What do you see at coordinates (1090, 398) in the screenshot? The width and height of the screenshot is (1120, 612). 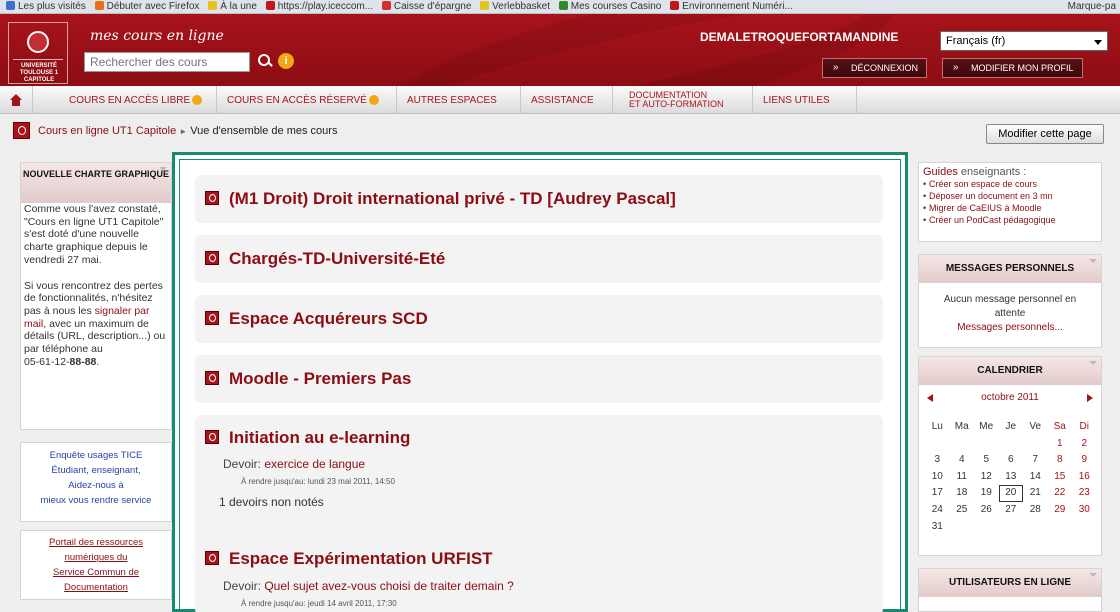 I see `next-month-icon` at bounding box center [1090, 398].